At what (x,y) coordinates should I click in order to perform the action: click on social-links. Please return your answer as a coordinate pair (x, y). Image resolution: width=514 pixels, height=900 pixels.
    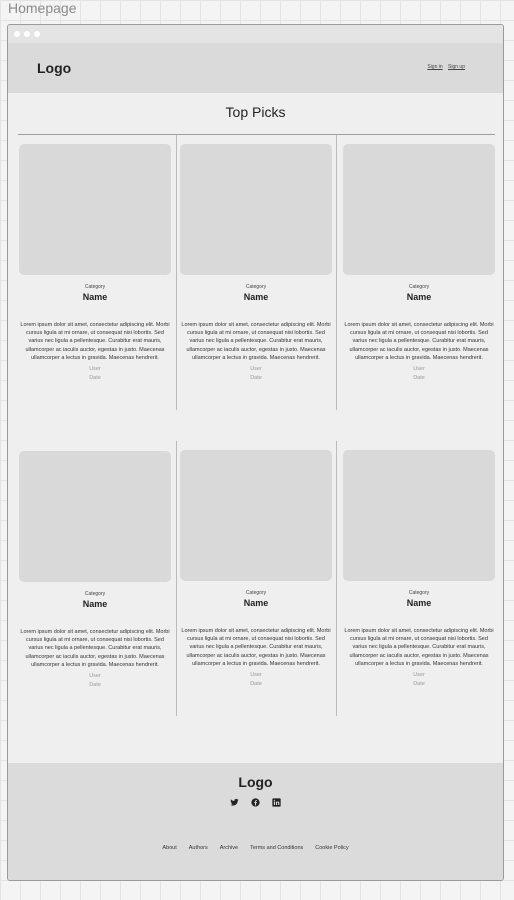
    Looking at the image, I should click on (255, 802).